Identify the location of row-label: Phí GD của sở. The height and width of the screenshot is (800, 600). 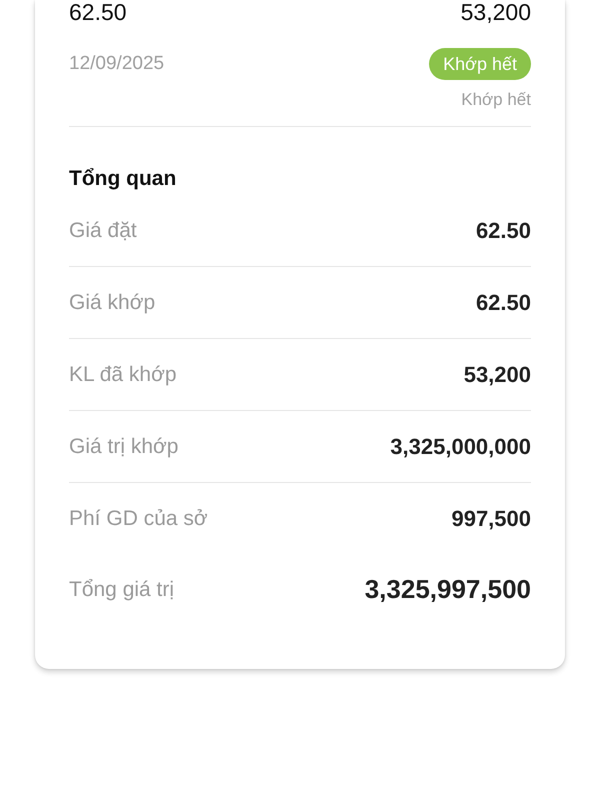
(138, 518).